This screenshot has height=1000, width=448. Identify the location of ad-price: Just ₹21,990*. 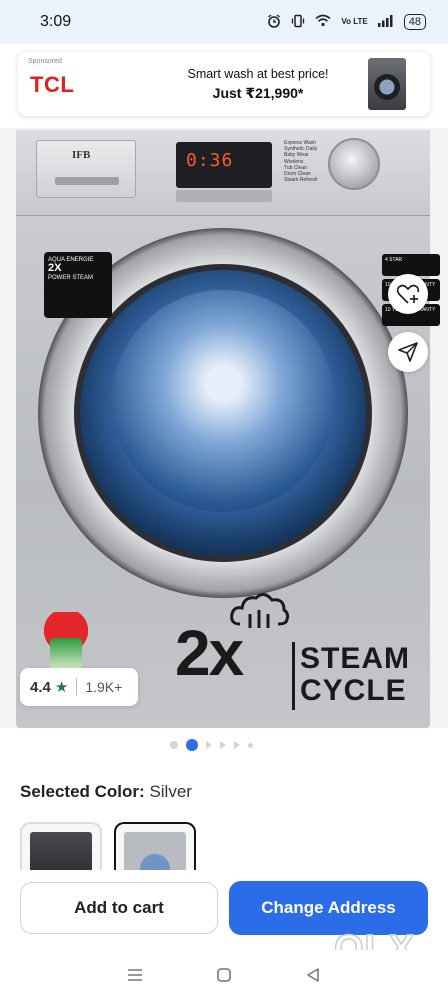
(258, 93).